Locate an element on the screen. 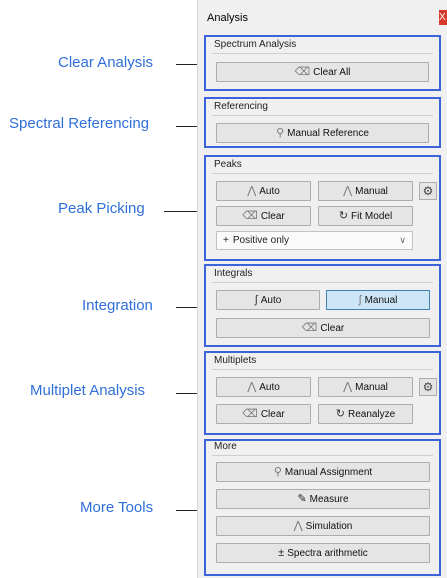 Image resolution: width=447 pixels, height=578 pixels. section-title: More is located at coordinates (225, 446).